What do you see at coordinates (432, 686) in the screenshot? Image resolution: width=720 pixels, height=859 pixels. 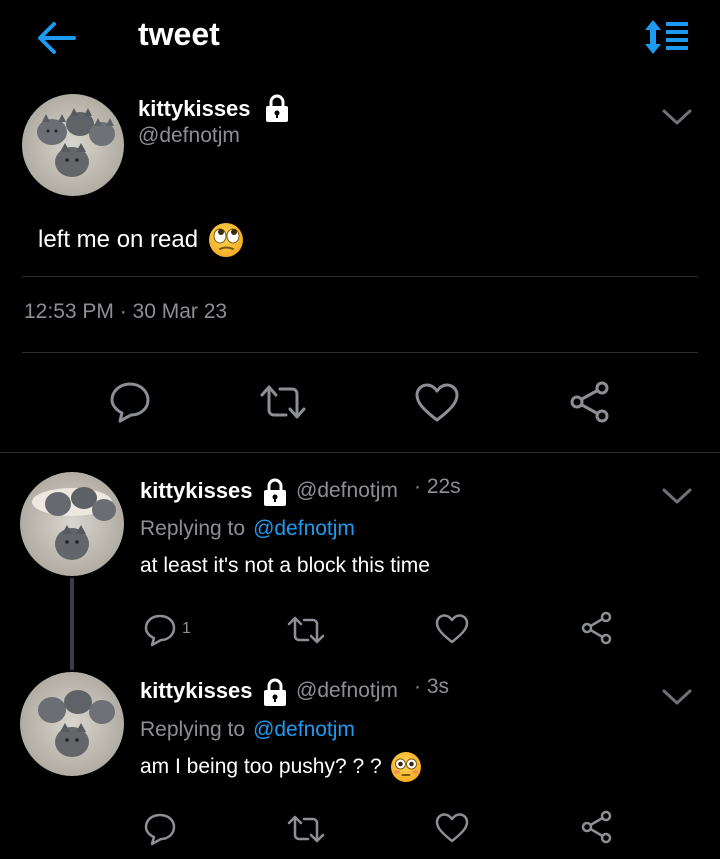 I see `relative-time: · 3s` at bounding box center [432, 686].